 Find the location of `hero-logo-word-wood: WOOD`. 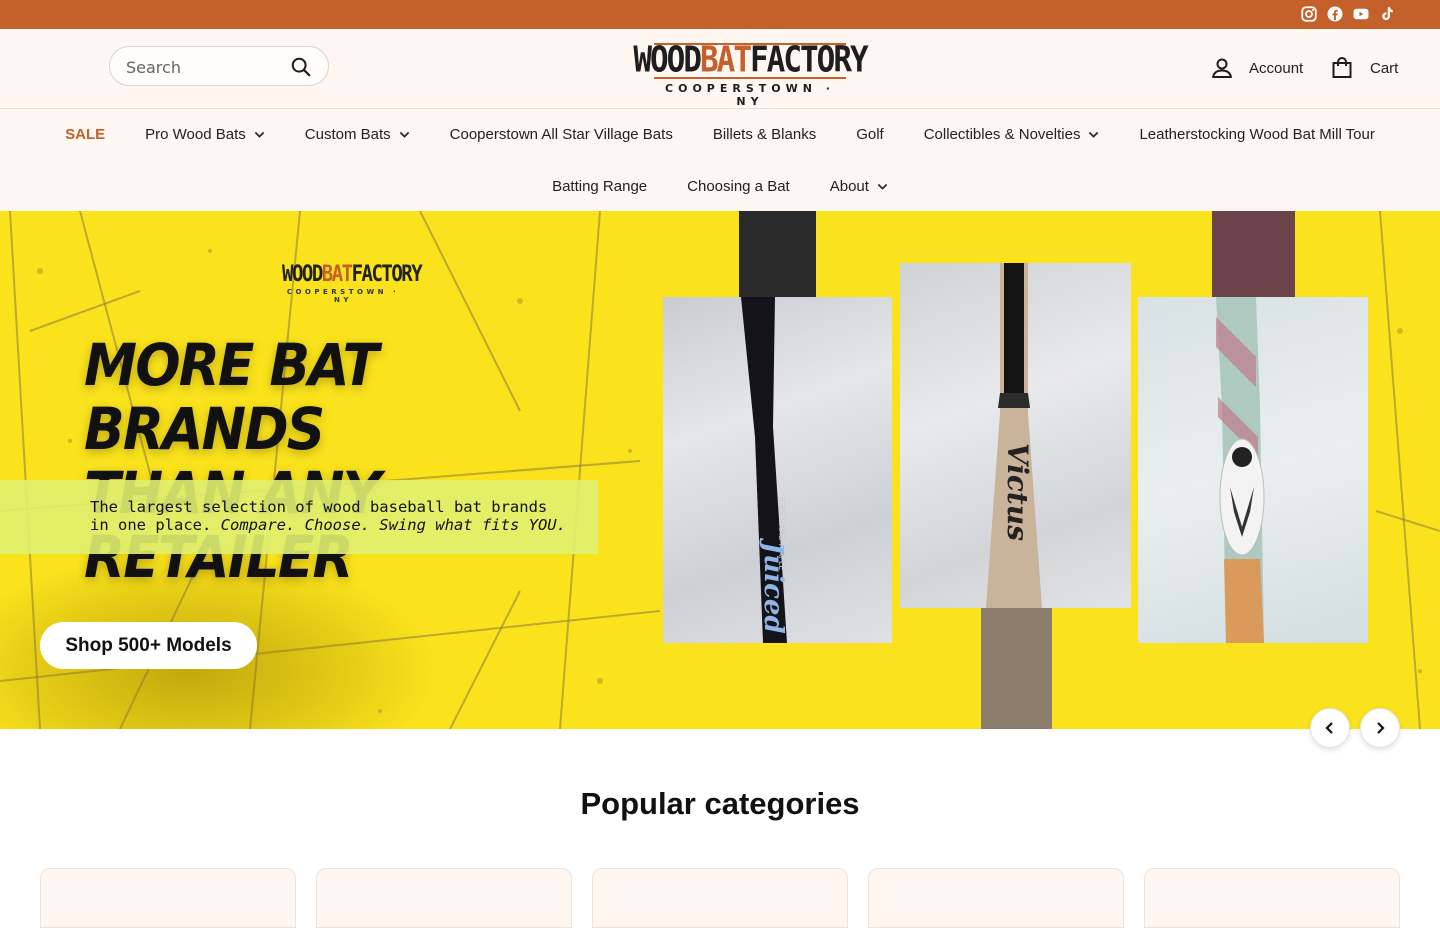

hero-logo-word-wood: WOOD is located at coordinates (302, 274).